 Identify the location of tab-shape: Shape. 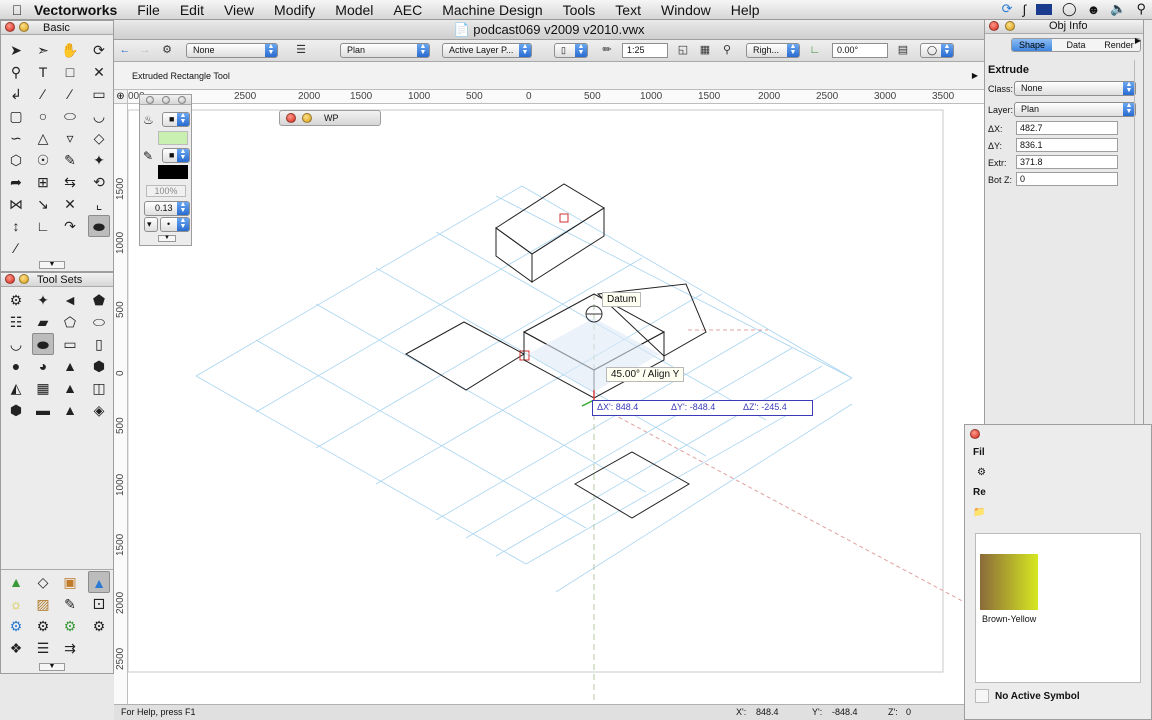
(1032, 45).